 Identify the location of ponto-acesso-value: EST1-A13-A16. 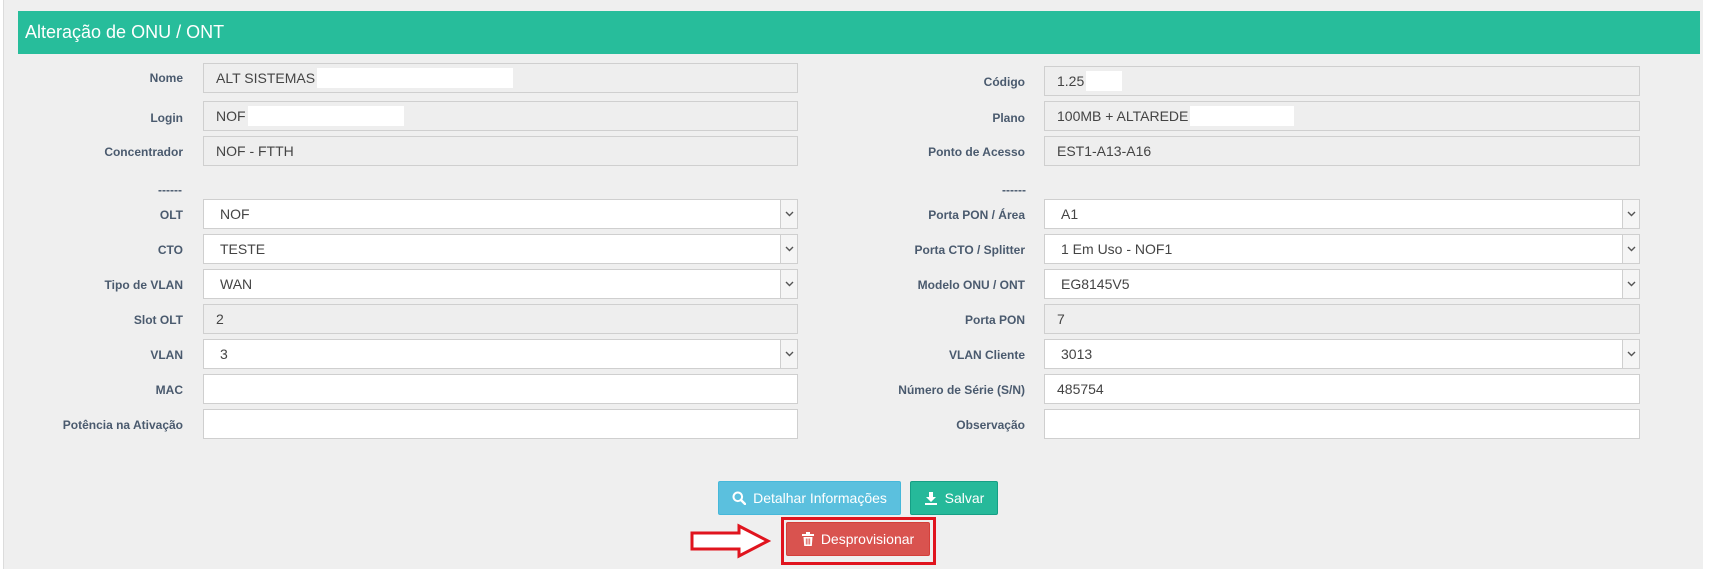
(1104, 151).